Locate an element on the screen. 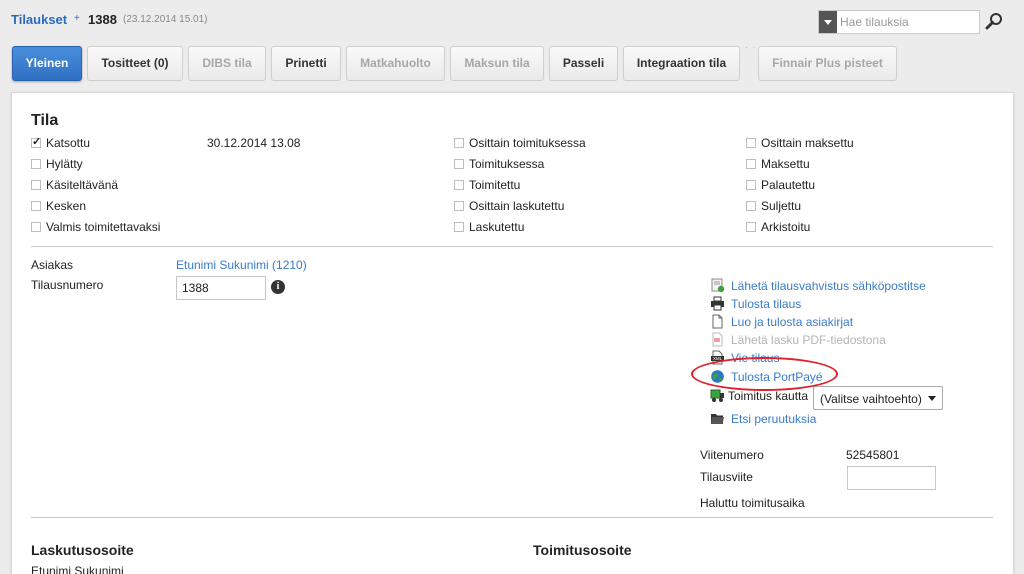  status-label: Toimitettu is located at coordinates (495, 185).